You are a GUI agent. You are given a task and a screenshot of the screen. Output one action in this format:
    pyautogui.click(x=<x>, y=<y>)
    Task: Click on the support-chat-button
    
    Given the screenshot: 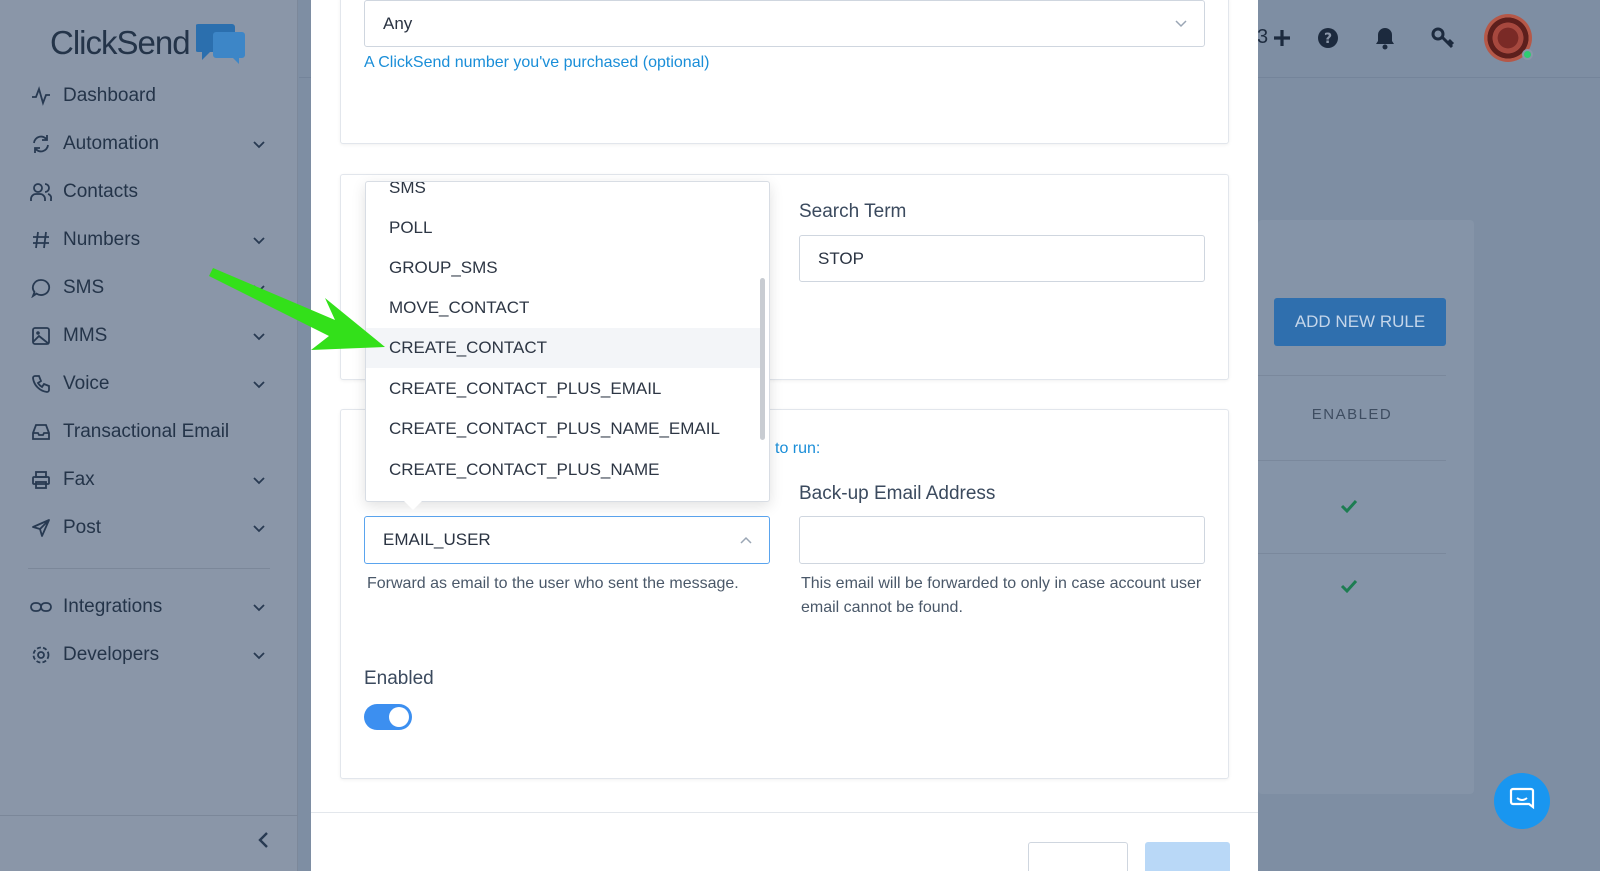 What is the action you would take?
    pyautogui.click(x=1522, y=801)
    